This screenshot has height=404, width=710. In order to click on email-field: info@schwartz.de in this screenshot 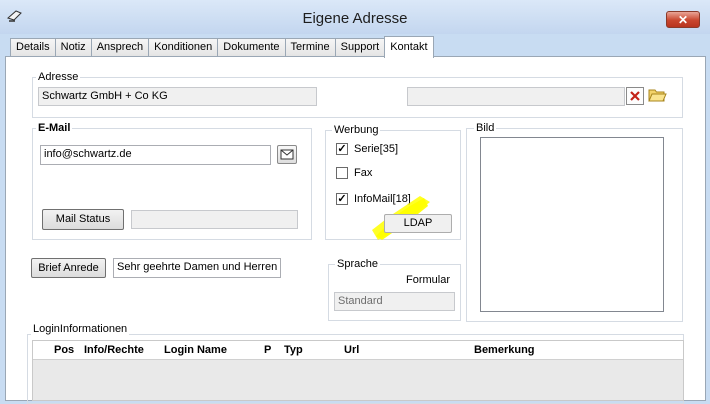, I will do `click(155, 155)`.